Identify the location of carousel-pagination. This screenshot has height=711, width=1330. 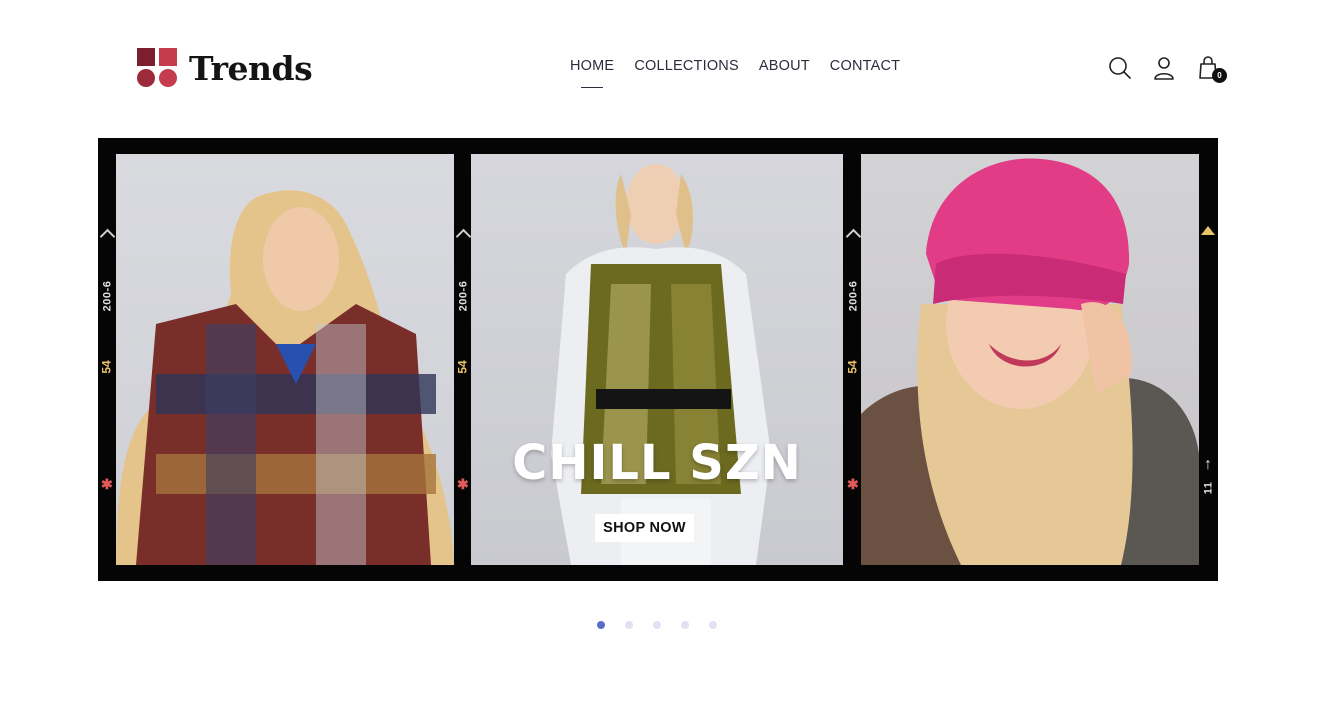
(657, 625).